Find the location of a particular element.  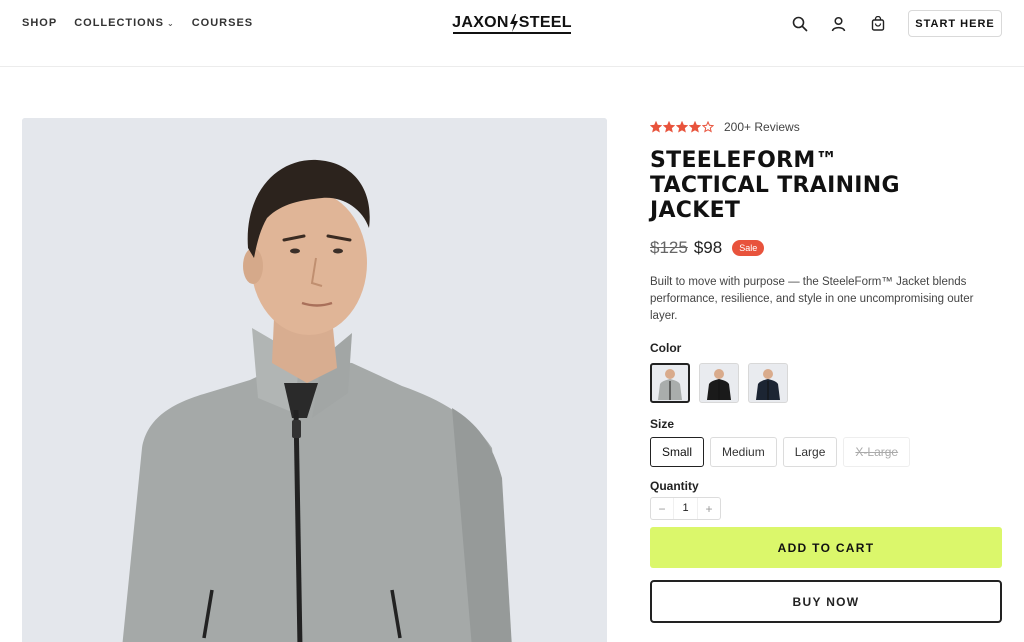

quantity-input: 1 is located at coordinates (685, 508).